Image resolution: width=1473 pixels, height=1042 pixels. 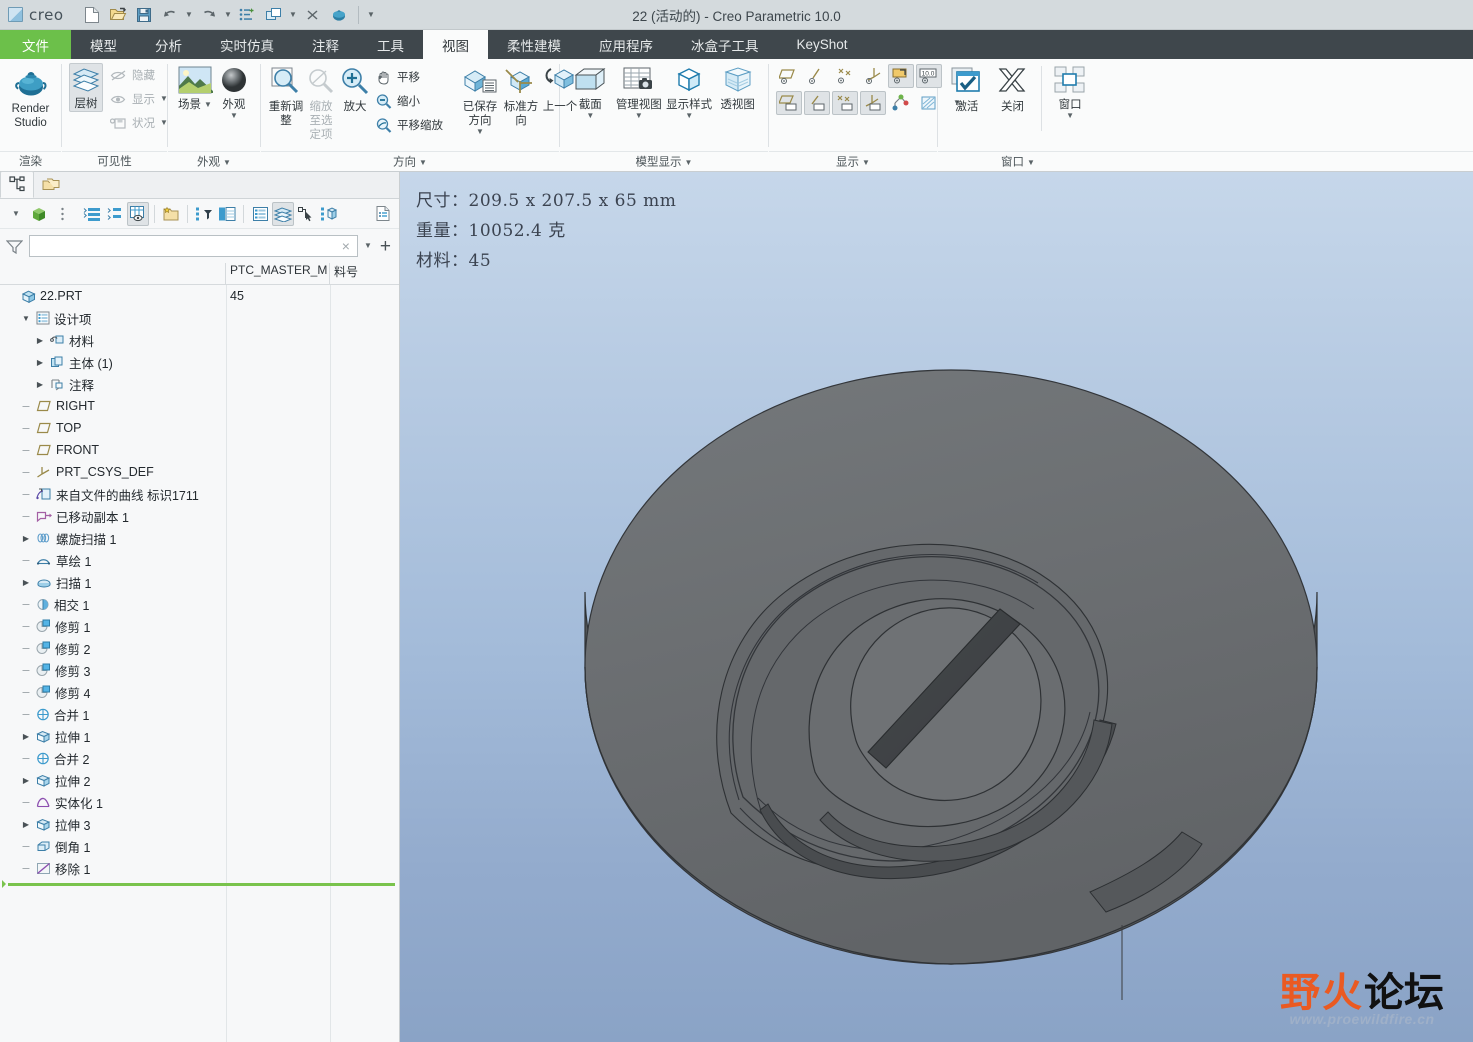 I want to click on tab-annotate: 注释, so click(x=325, y=44).